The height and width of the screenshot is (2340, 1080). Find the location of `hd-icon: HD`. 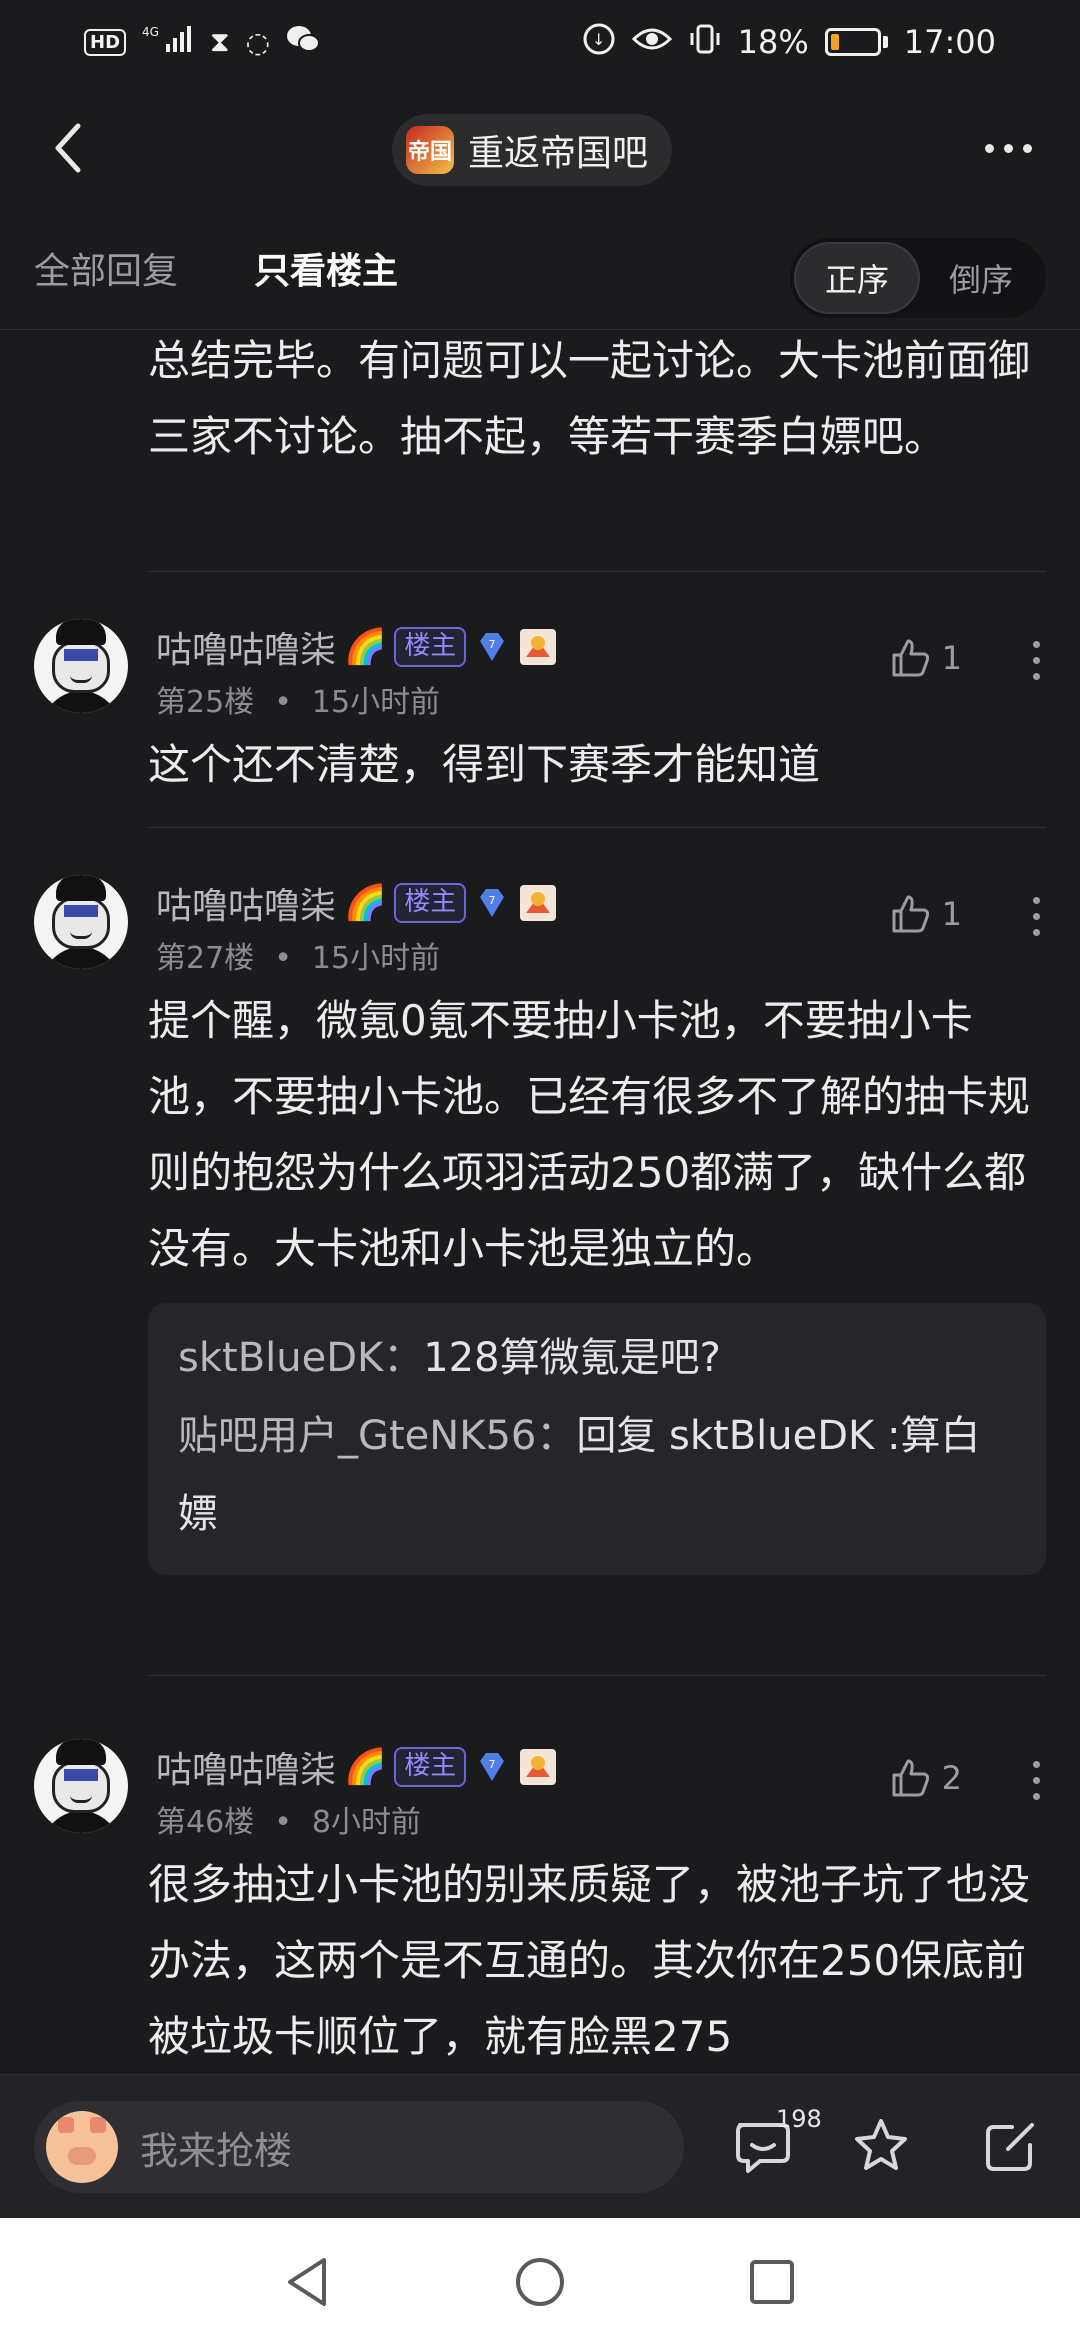

hd-icon: HD is located at coordinates (105, 42).